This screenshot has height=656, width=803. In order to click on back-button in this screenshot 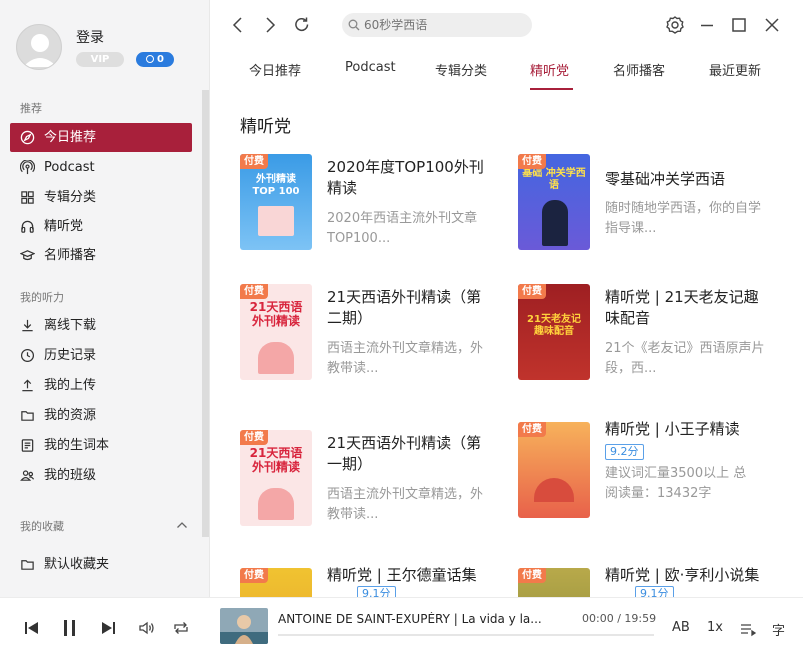, I will do `click(238, 25)`.